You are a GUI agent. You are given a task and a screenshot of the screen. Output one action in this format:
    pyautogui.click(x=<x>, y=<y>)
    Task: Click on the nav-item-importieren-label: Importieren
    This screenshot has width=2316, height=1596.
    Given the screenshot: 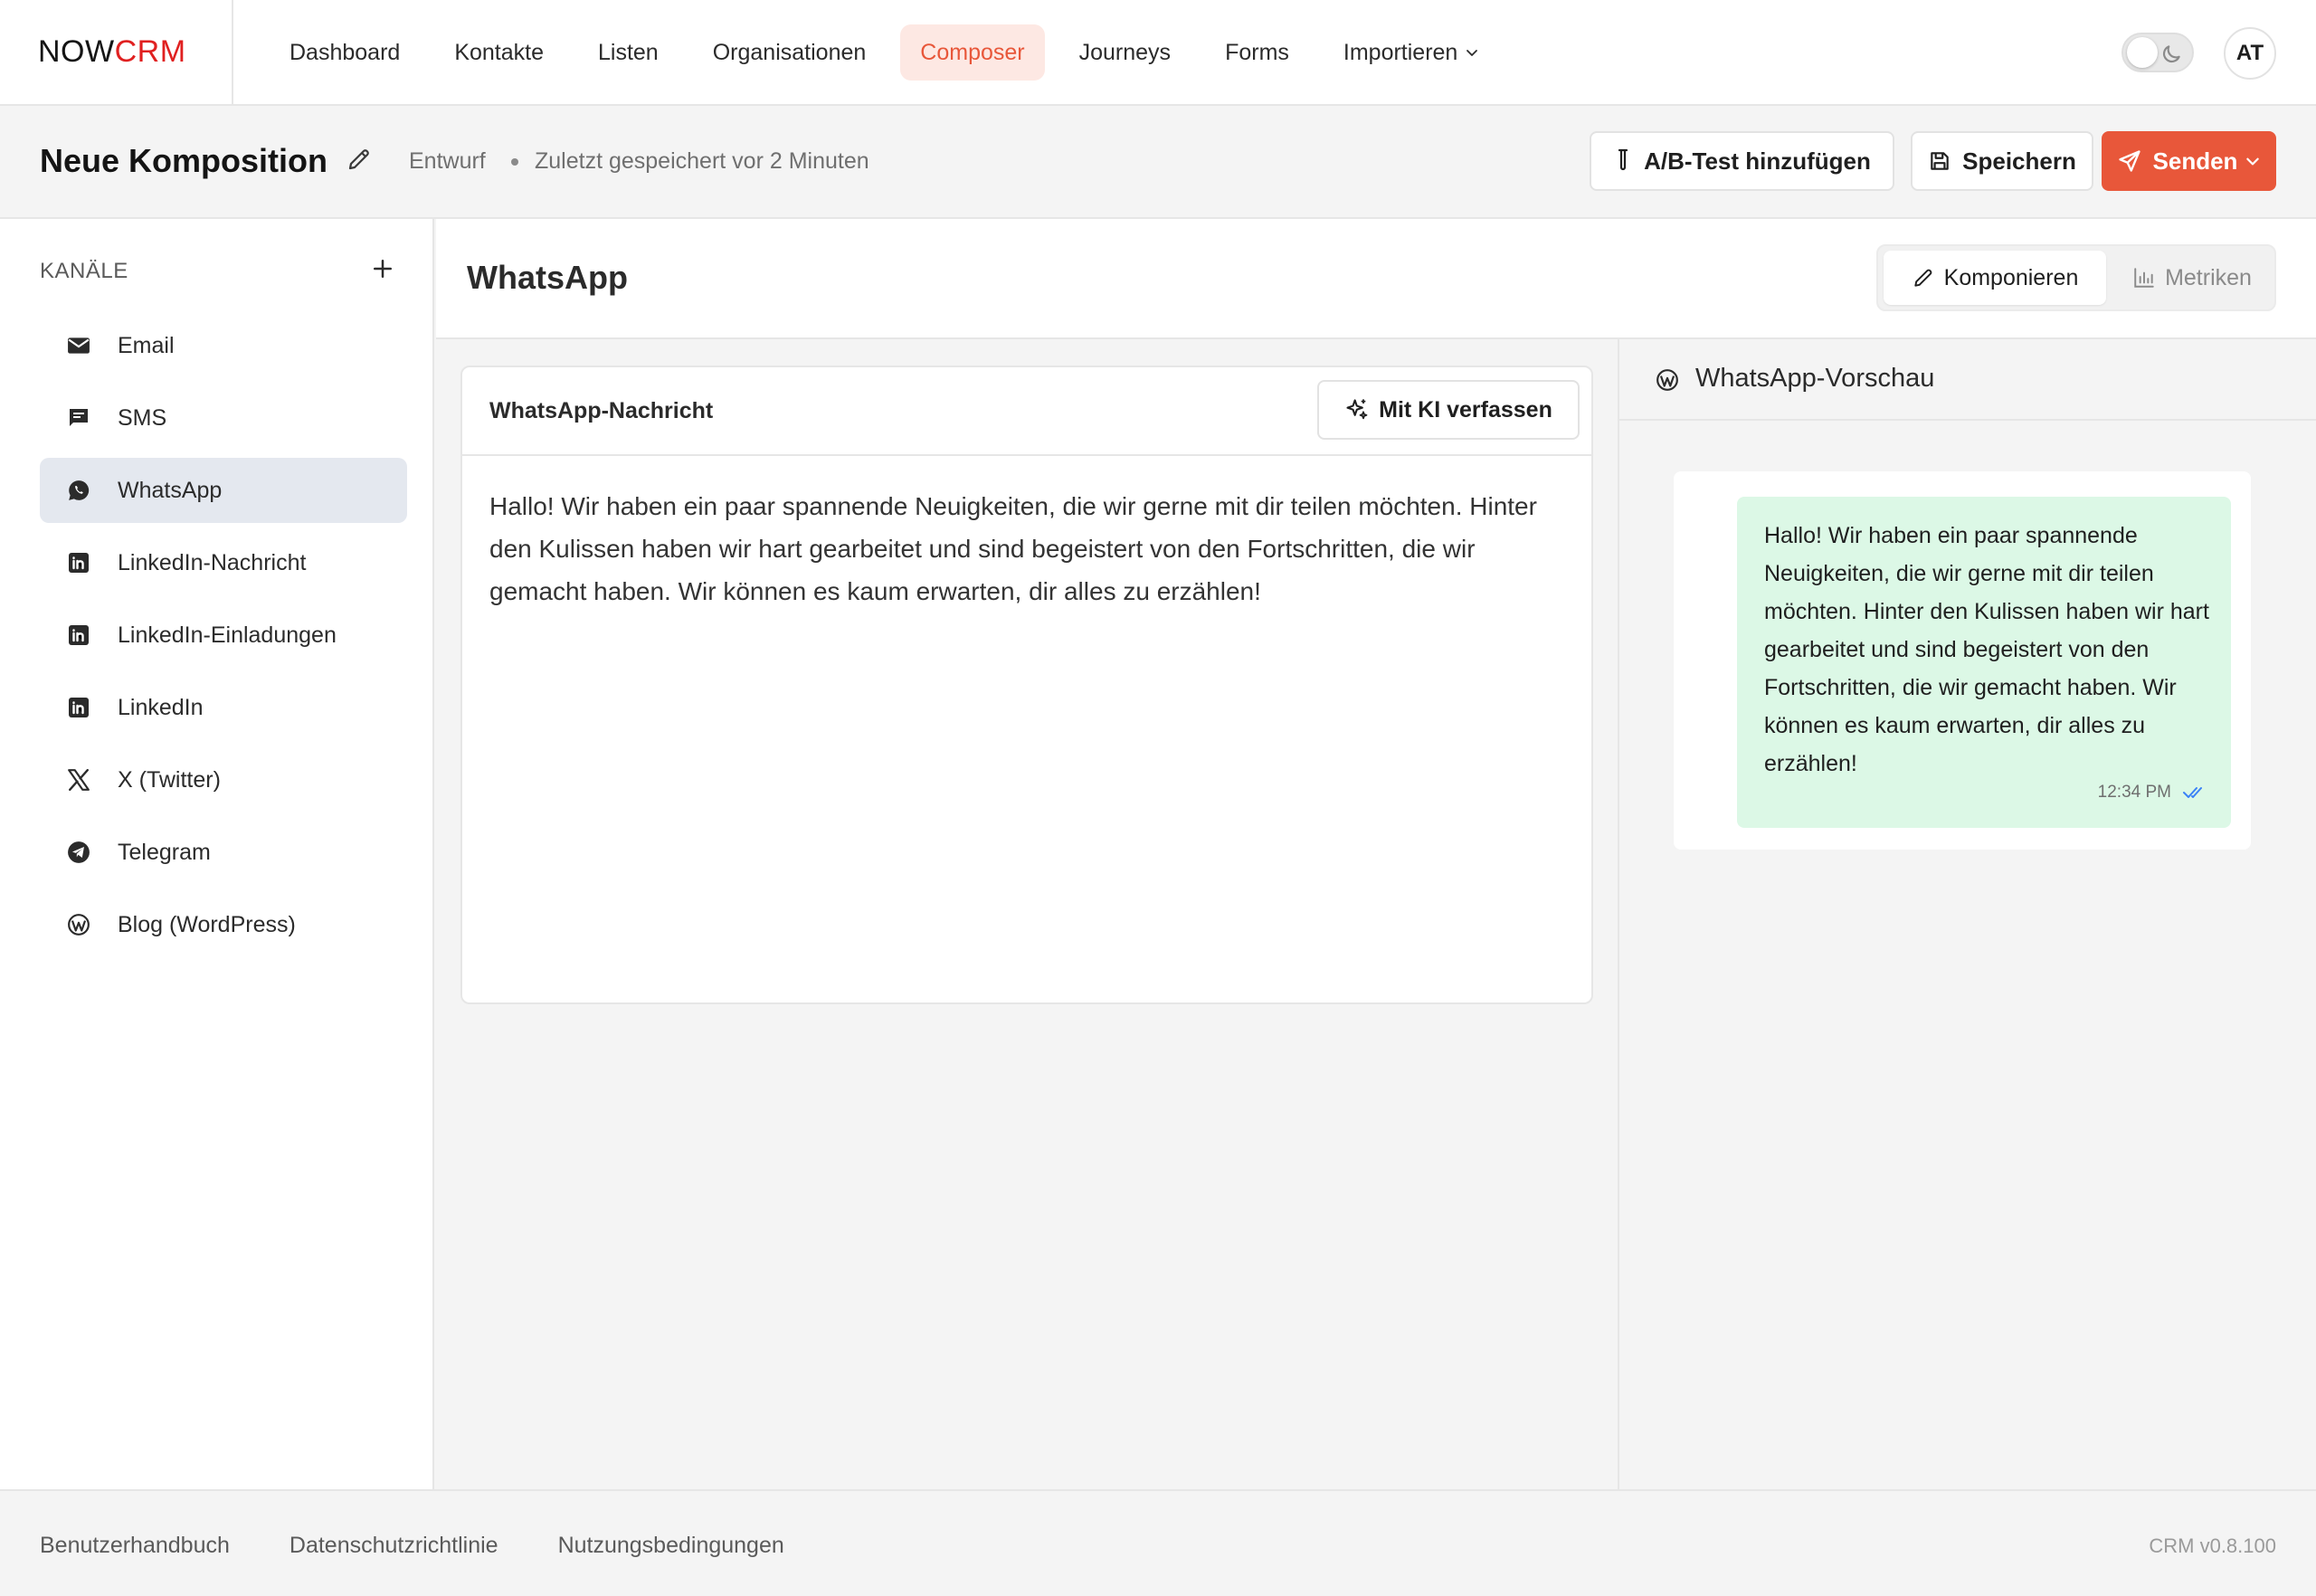 What is the action you would take?
    pyautogui.click(x=1400, y=52)
    